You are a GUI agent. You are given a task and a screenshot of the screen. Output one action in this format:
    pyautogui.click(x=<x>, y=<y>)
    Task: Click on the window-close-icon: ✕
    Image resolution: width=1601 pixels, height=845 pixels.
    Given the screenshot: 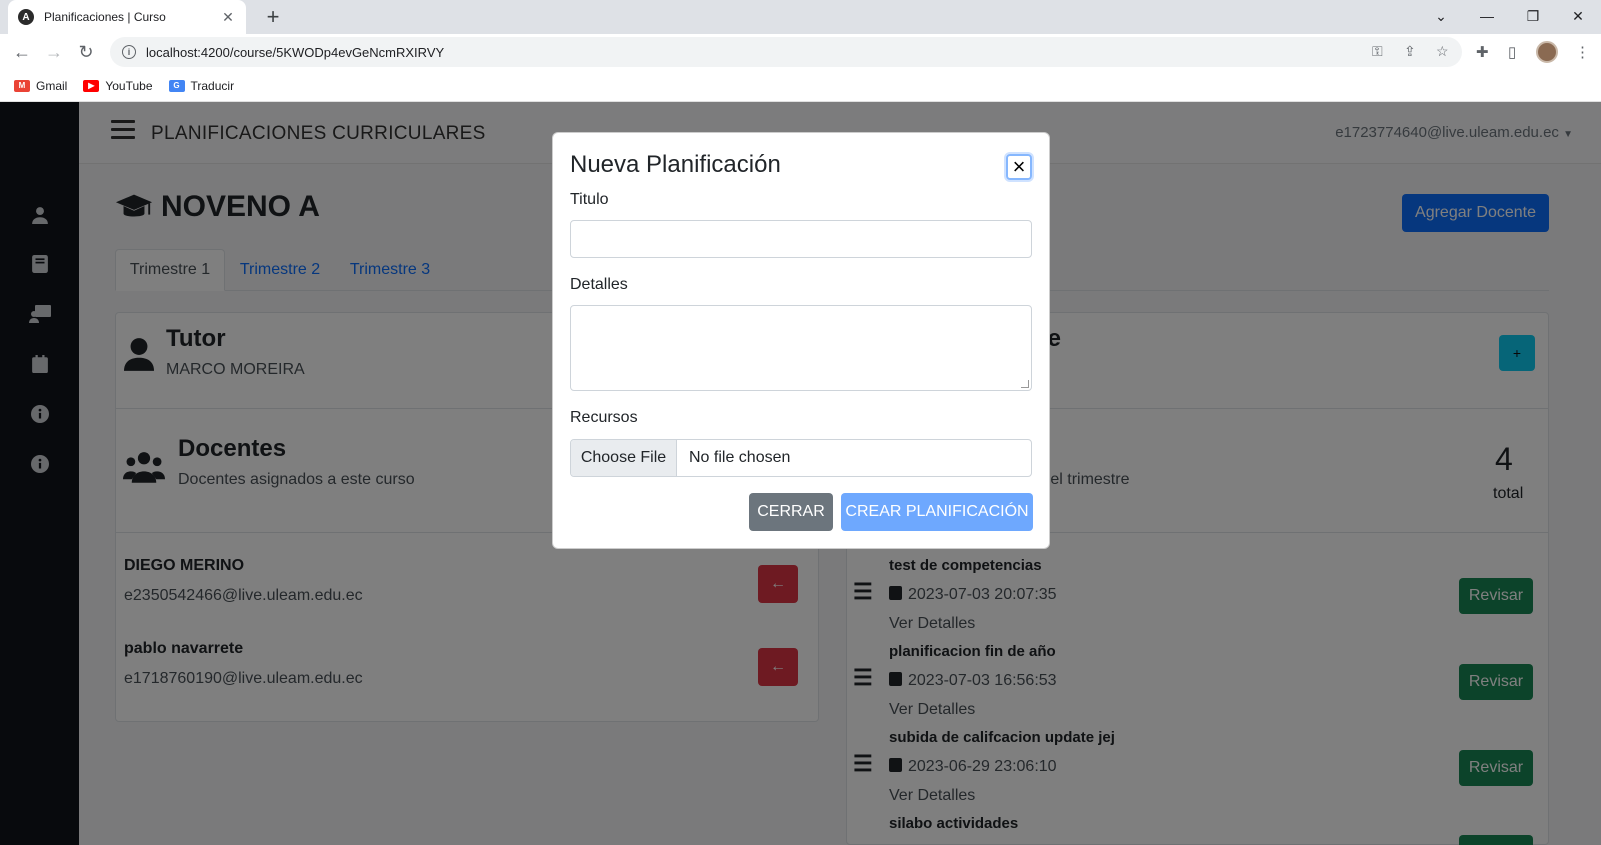 What is the action you would take?
    pyautogui.click(x=1578, y=16)
    